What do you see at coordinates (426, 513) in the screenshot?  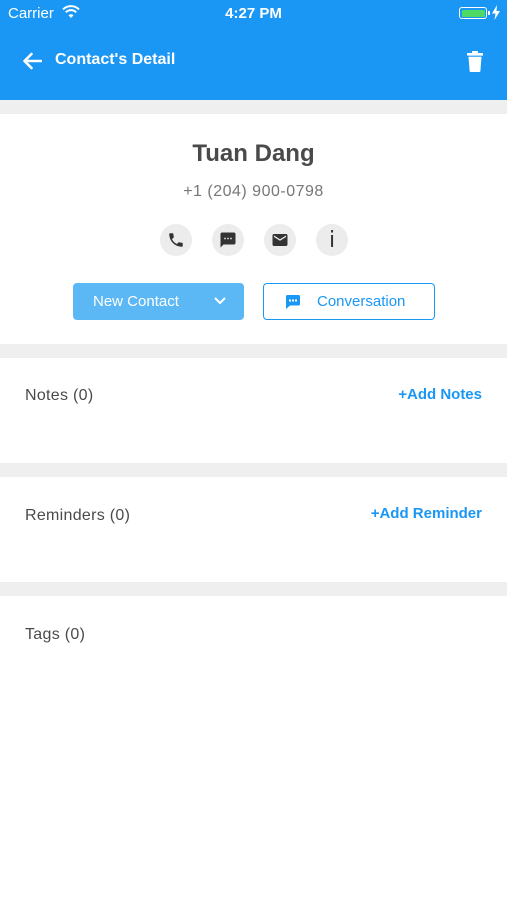 I see `add-reminder-link: +Add Reminder` at bounding box center [426, 513].